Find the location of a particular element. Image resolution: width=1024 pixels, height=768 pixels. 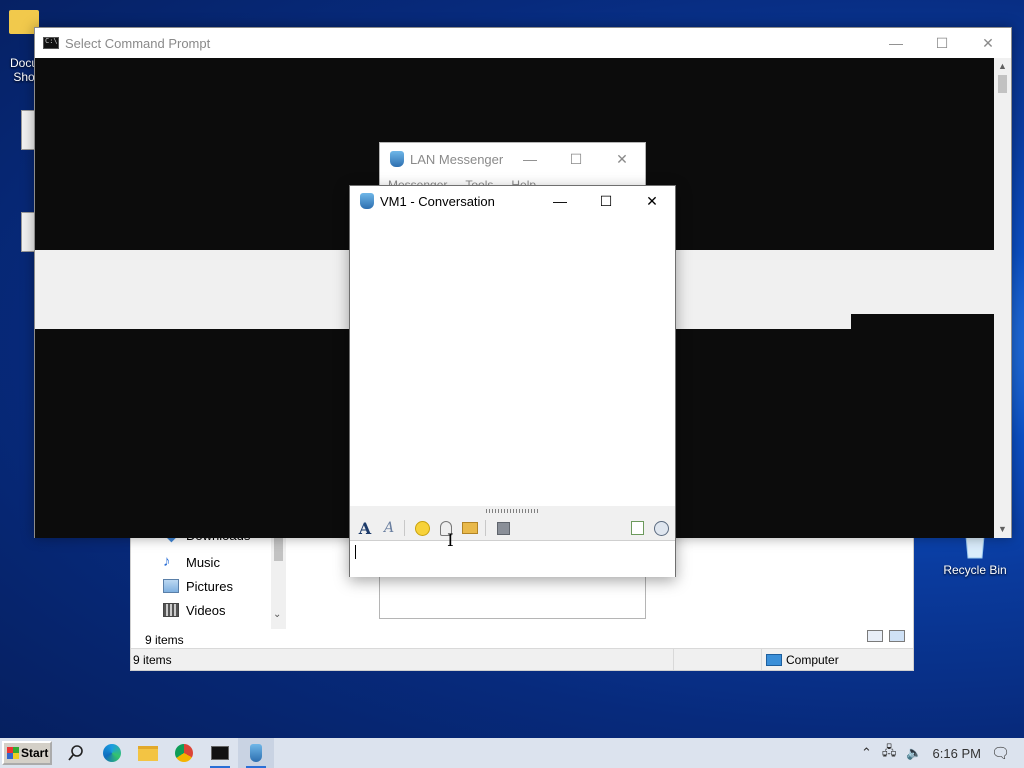

network-icon: 🖧 is located at coordinates (889, 753).